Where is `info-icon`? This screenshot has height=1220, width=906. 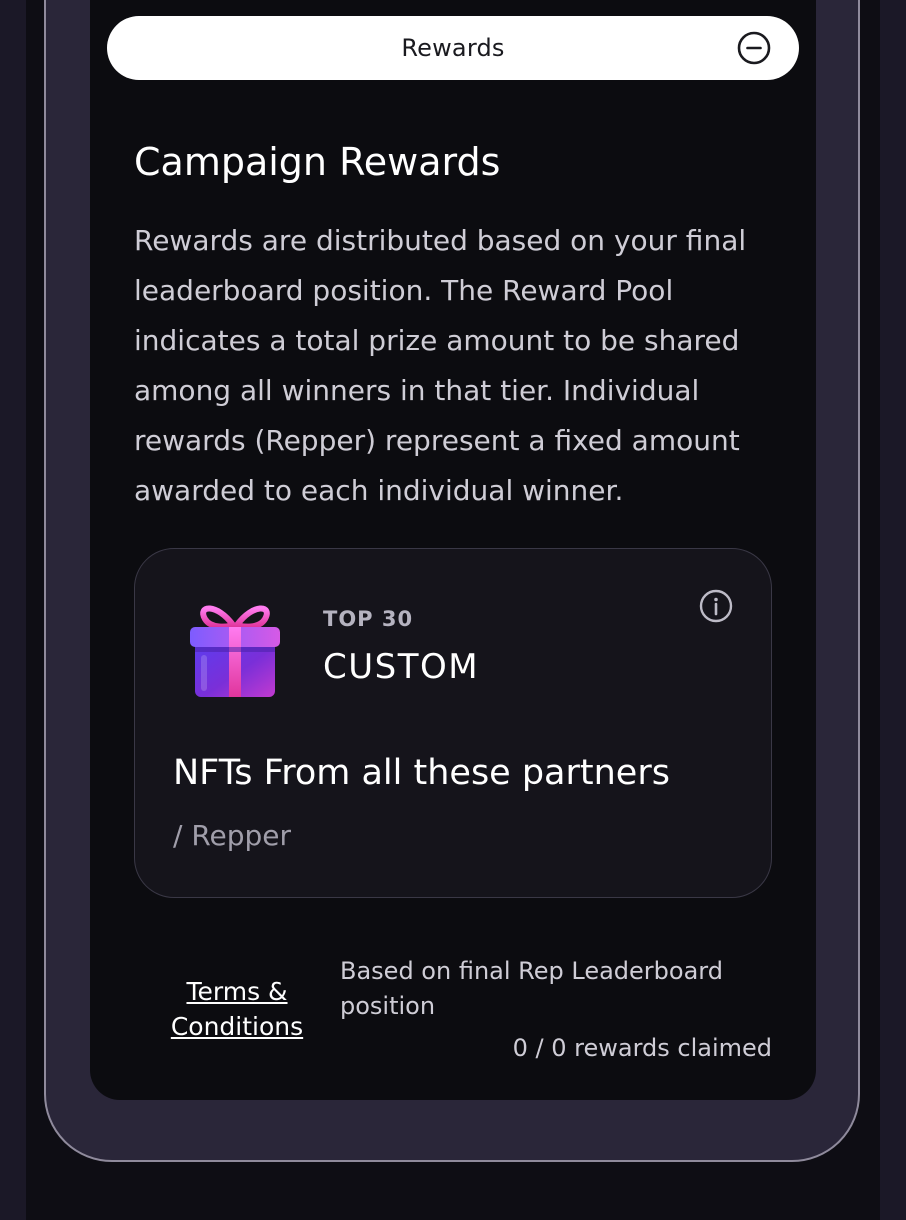 info-icon is located at coordinates (716, 606).